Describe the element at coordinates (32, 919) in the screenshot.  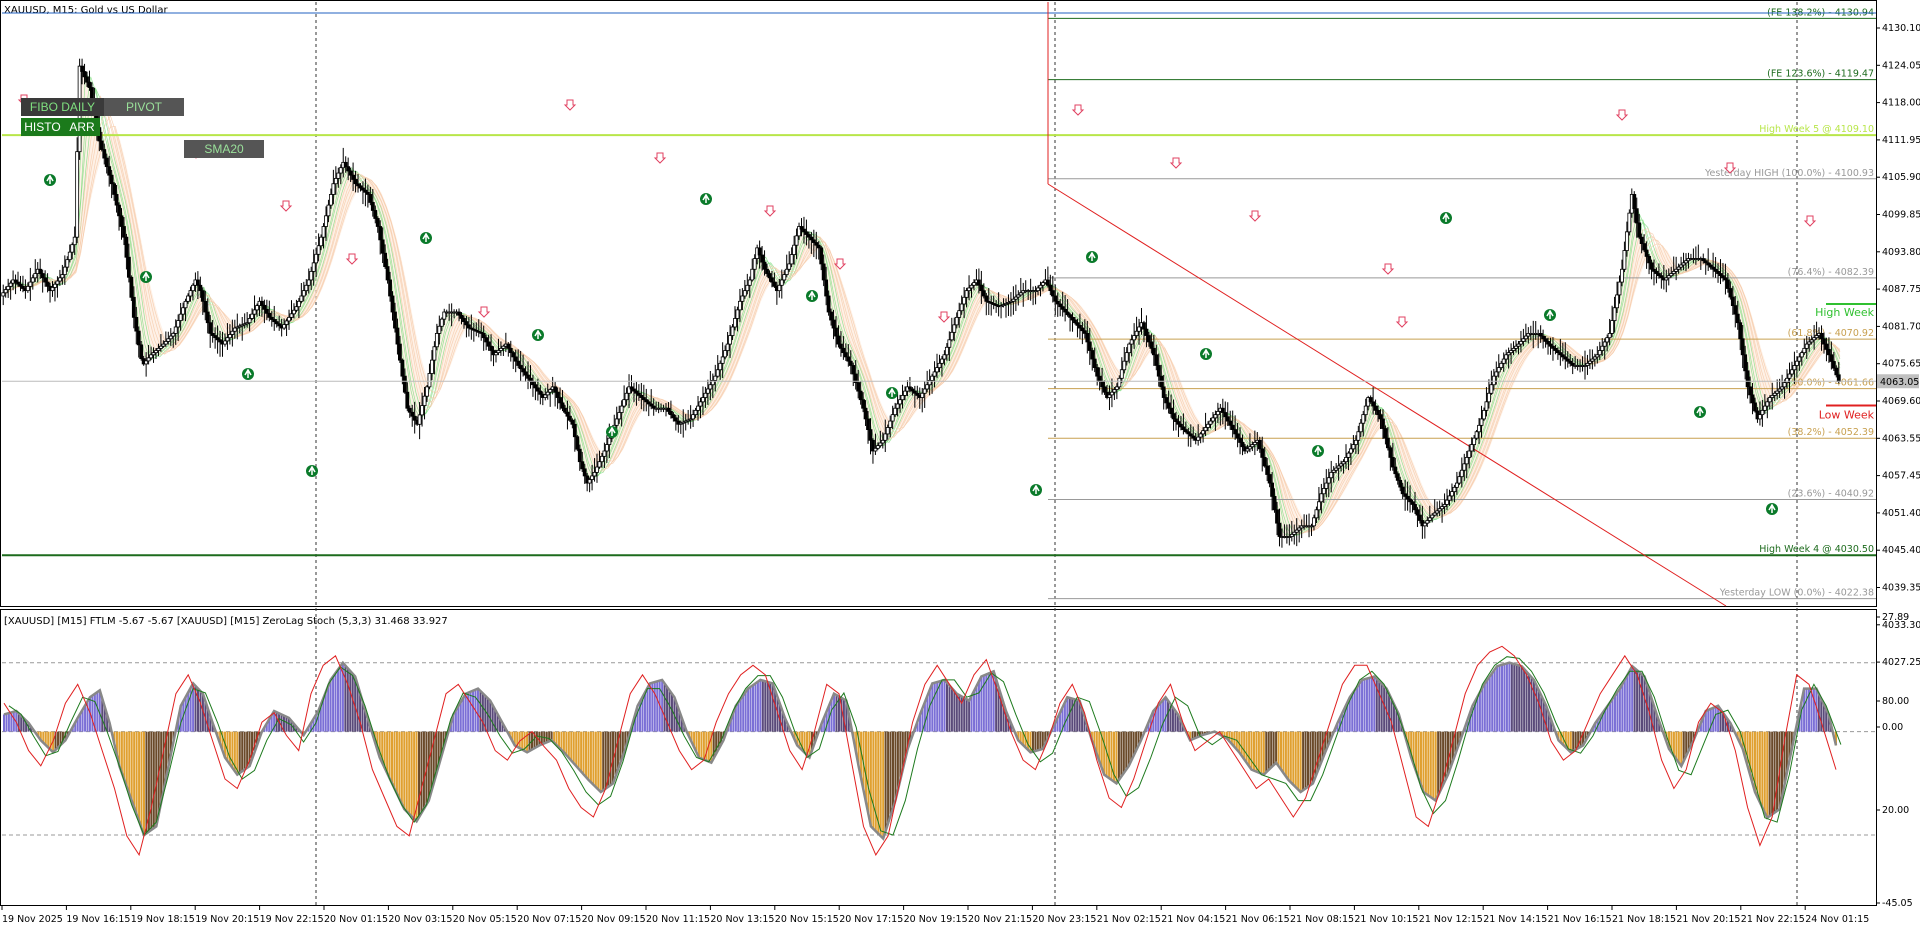
I see `time-tick-label-0: 19 Nov 2025` at that location.